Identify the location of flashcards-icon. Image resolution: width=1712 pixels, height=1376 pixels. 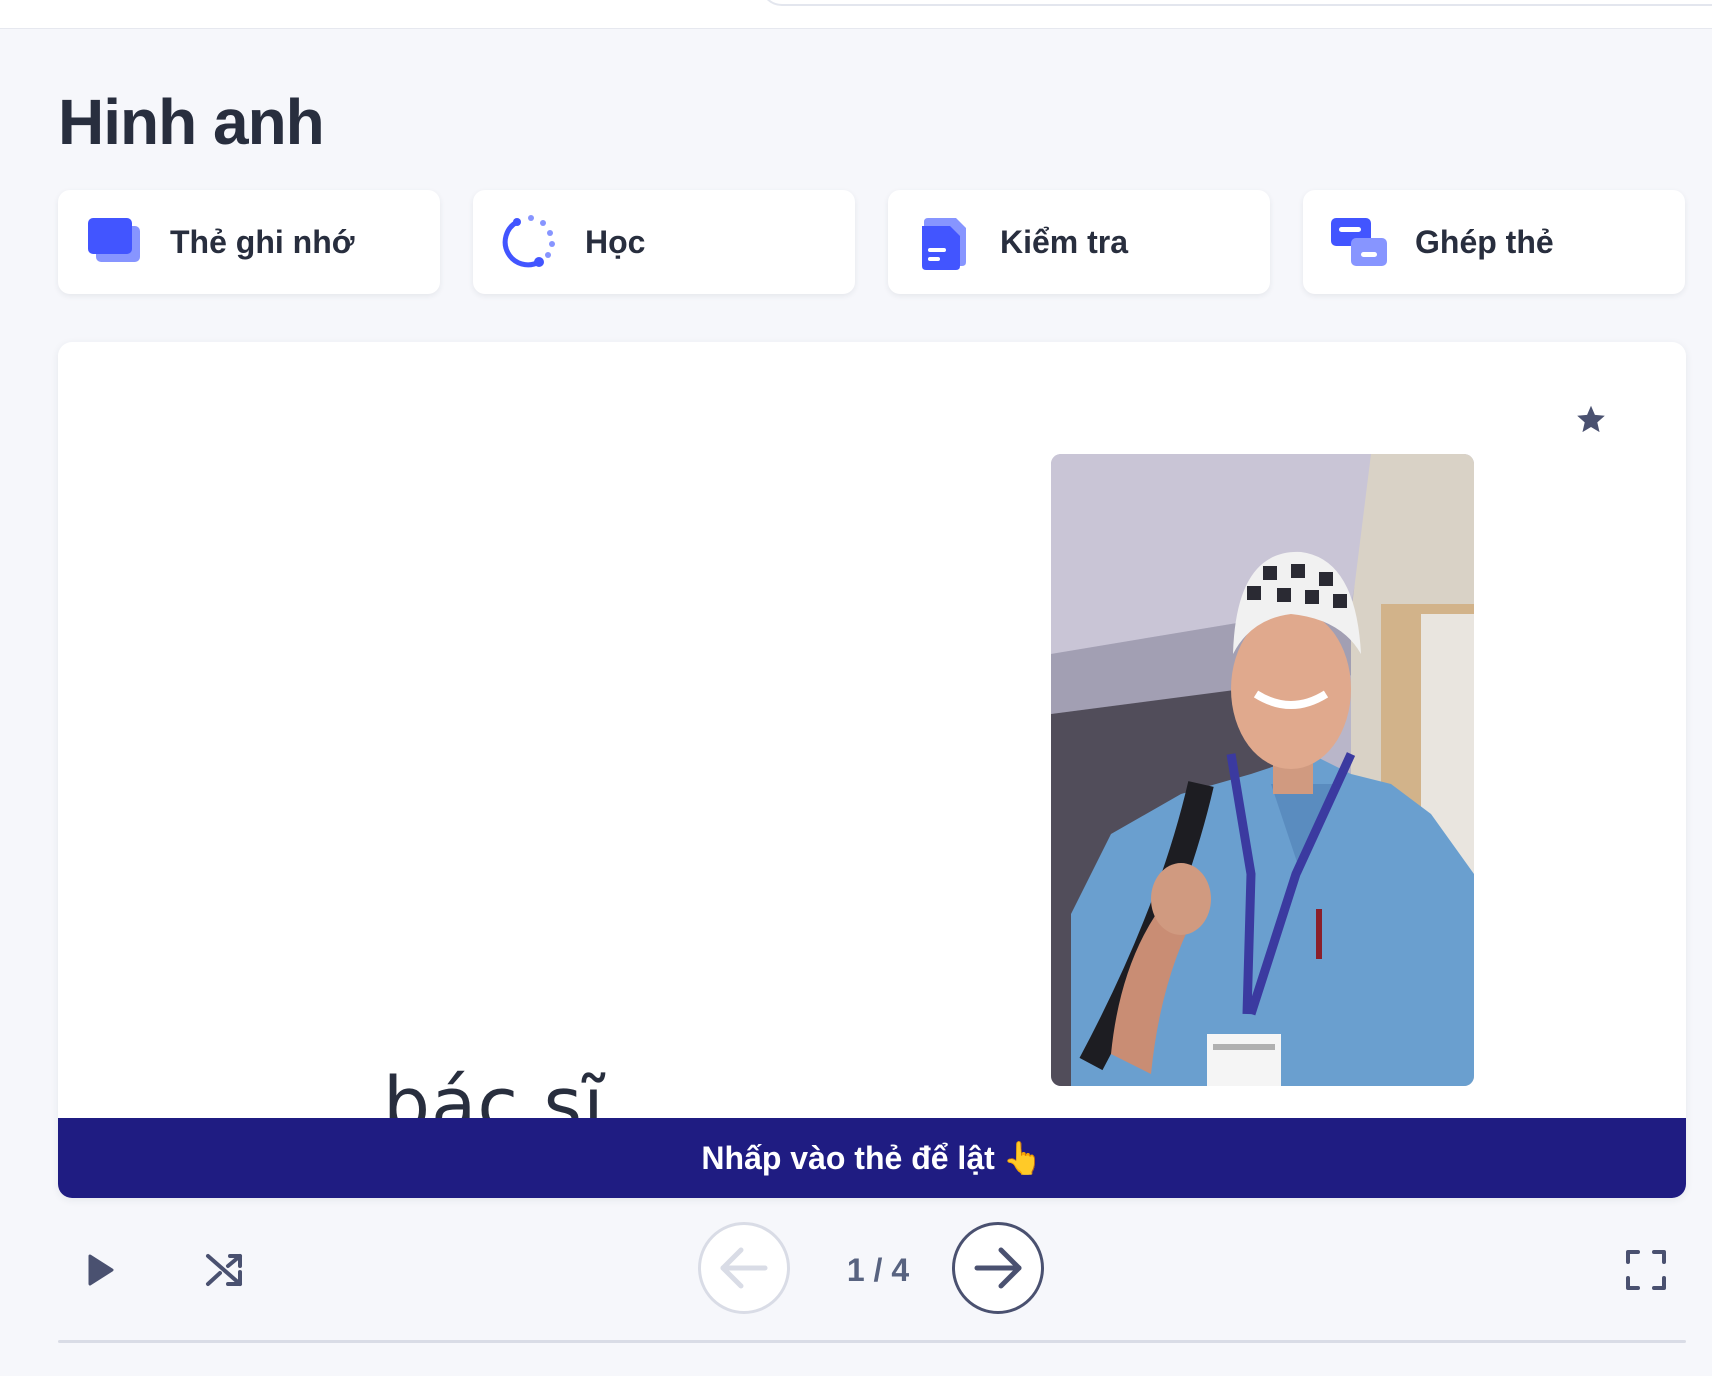
(114, 240).